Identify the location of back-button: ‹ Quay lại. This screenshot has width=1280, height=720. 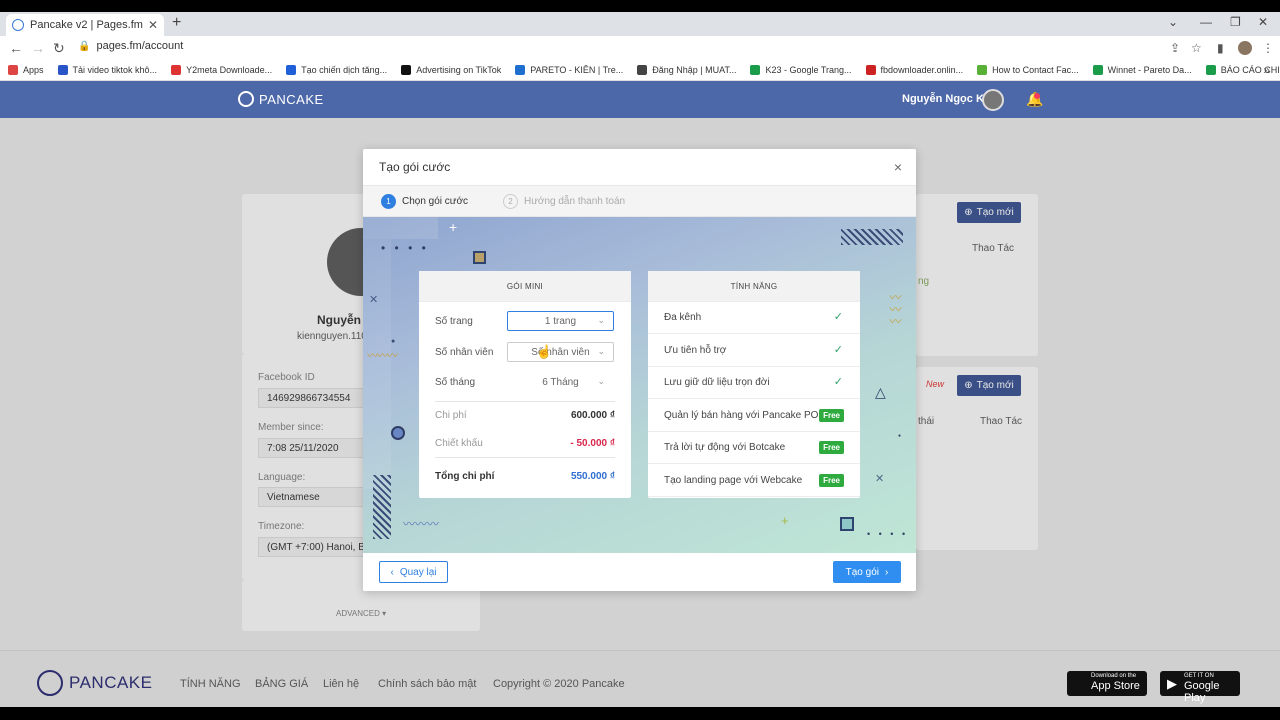
(413, 572).